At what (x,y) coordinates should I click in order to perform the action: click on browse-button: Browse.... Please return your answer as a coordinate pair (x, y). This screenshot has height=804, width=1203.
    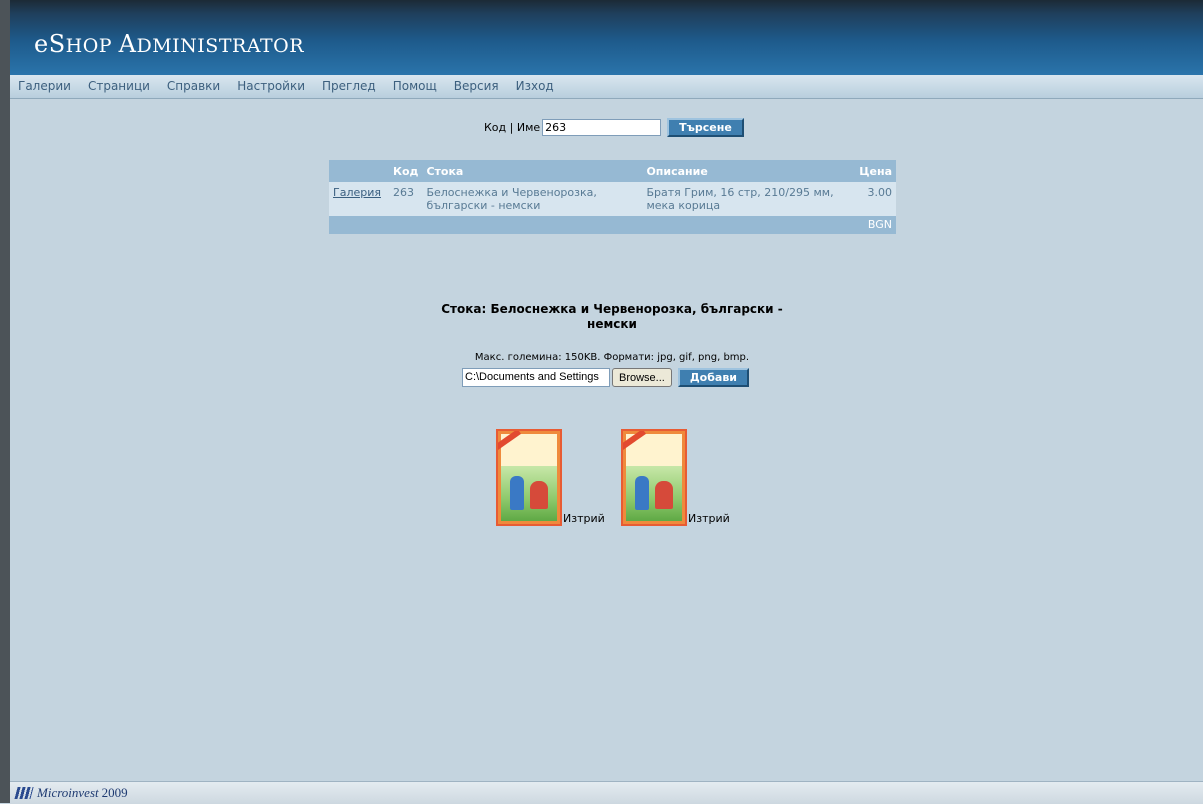
    Looking at the image, I should click on (642, 377).